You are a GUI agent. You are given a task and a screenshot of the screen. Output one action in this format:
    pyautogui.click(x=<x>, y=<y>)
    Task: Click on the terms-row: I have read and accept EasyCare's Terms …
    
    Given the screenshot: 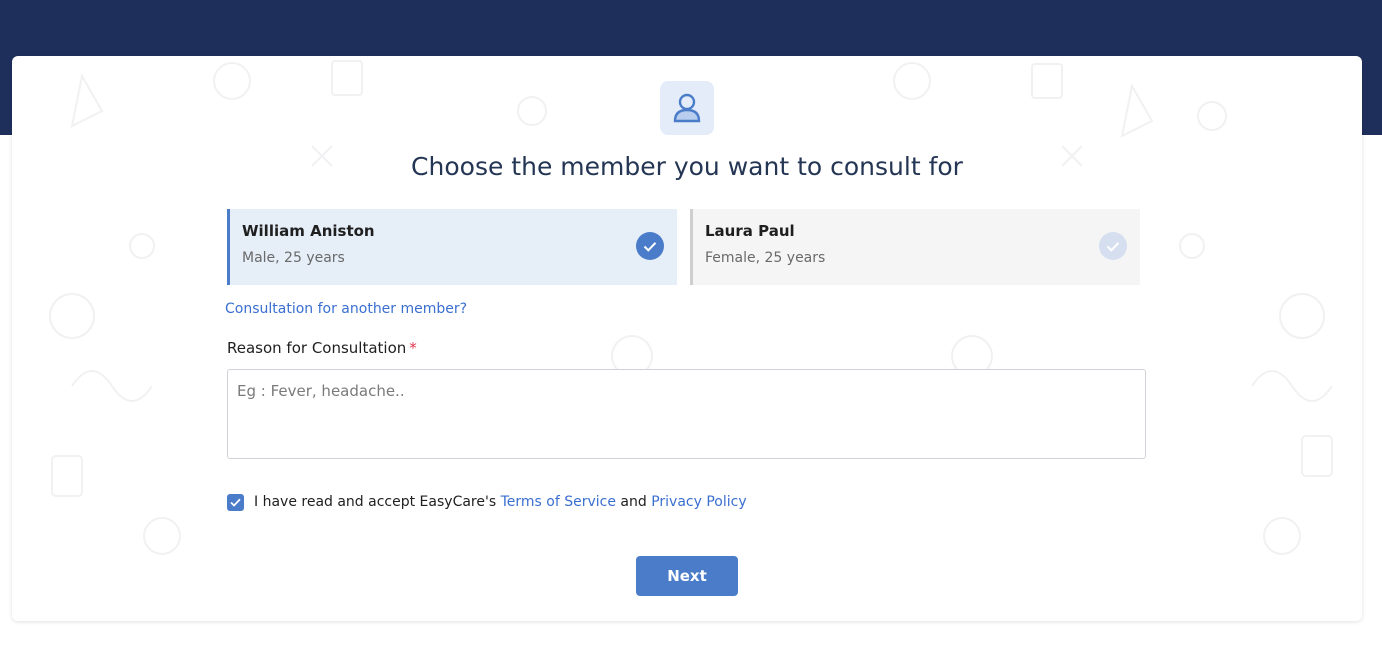 What is the action you would take?
    pyautogui.click(x=487, y=502)
    